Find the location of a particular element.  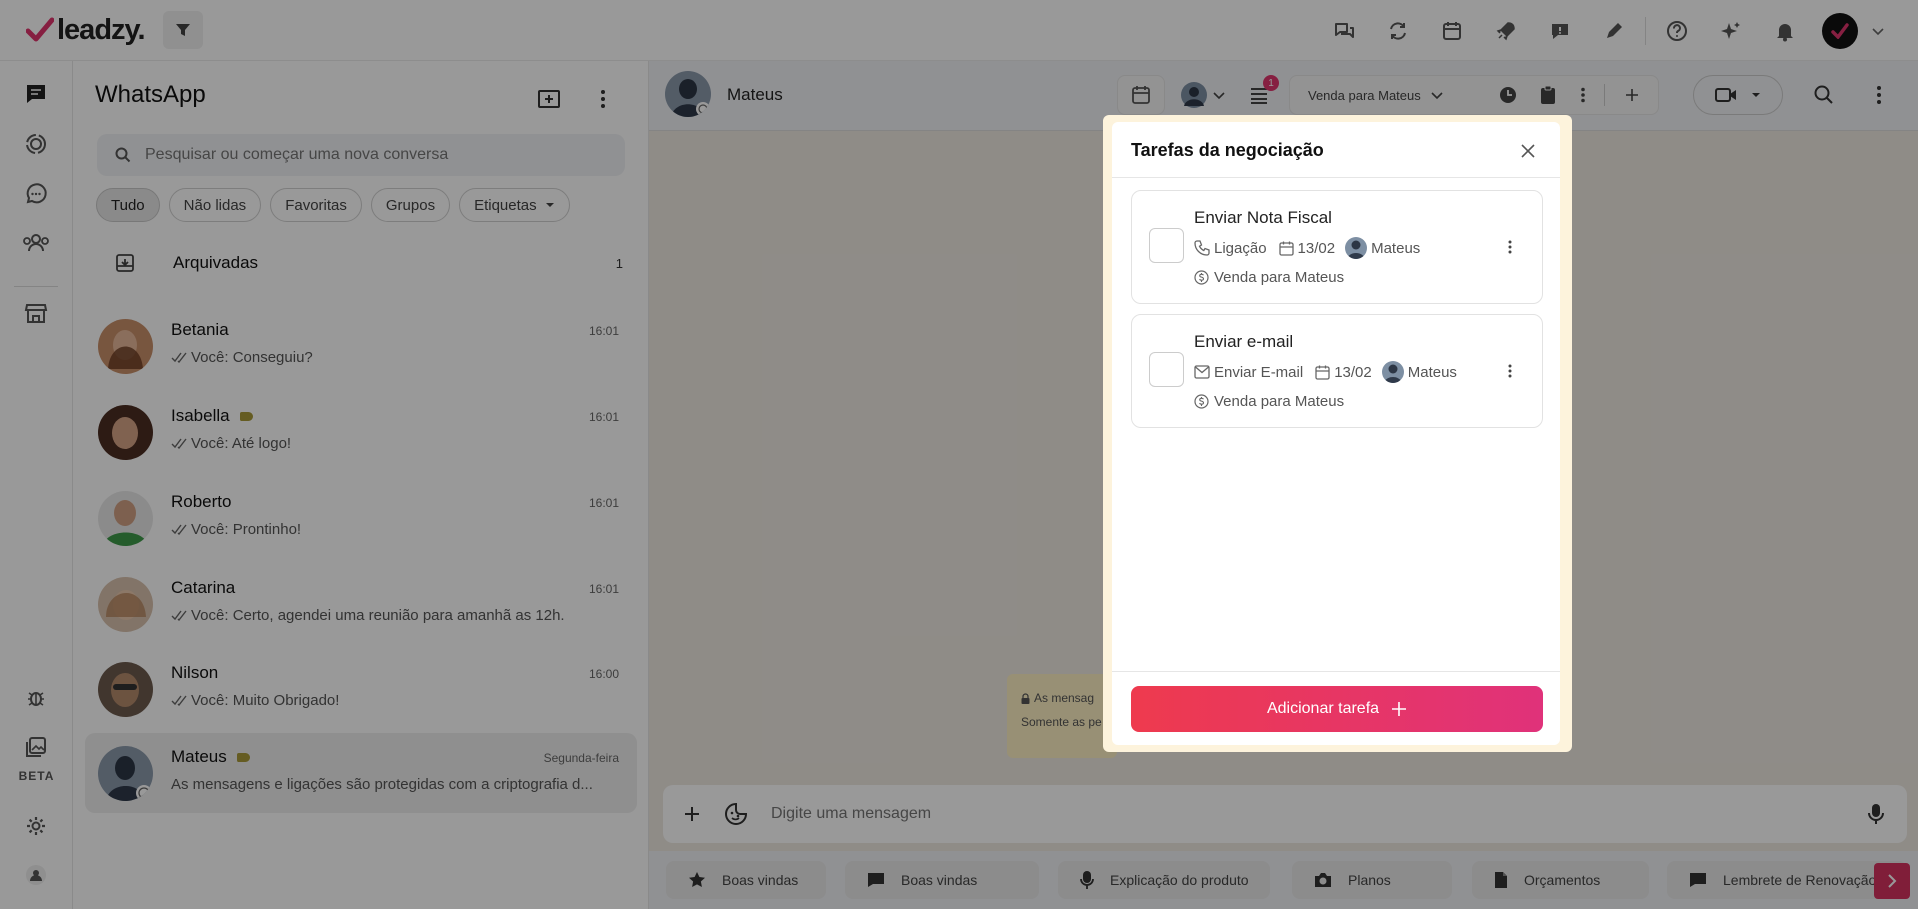

close-icon is located at coordinates (1528, 151).